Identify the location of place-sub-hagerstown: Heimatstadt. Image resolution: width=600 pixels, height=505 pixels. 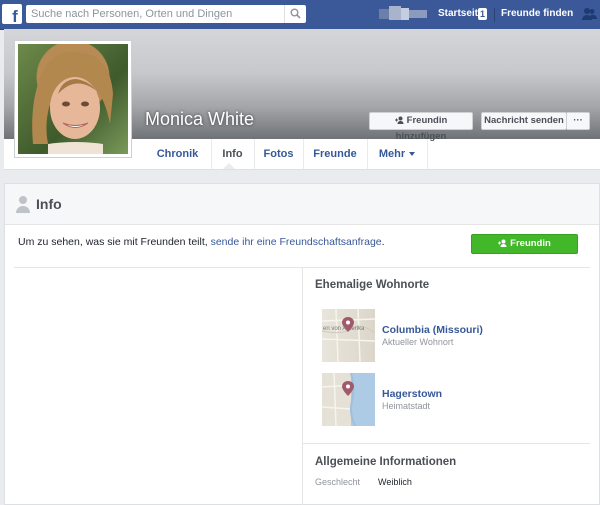
(406, 406).